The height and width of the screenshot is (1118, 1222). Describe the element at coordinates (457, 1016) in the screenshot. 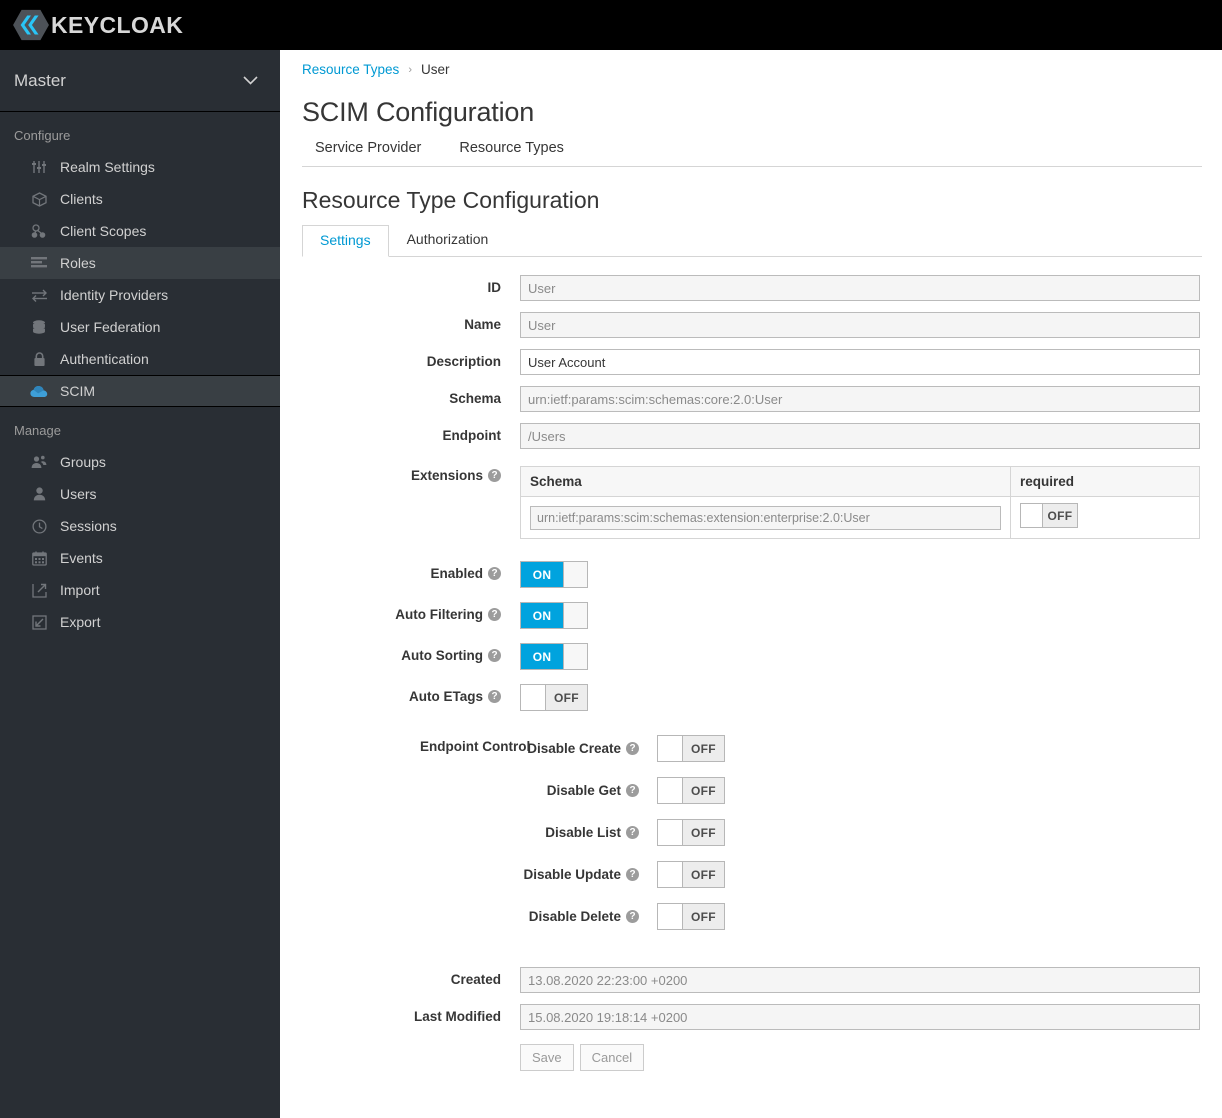

I see `label-last-modified: Last Modified` at that location.